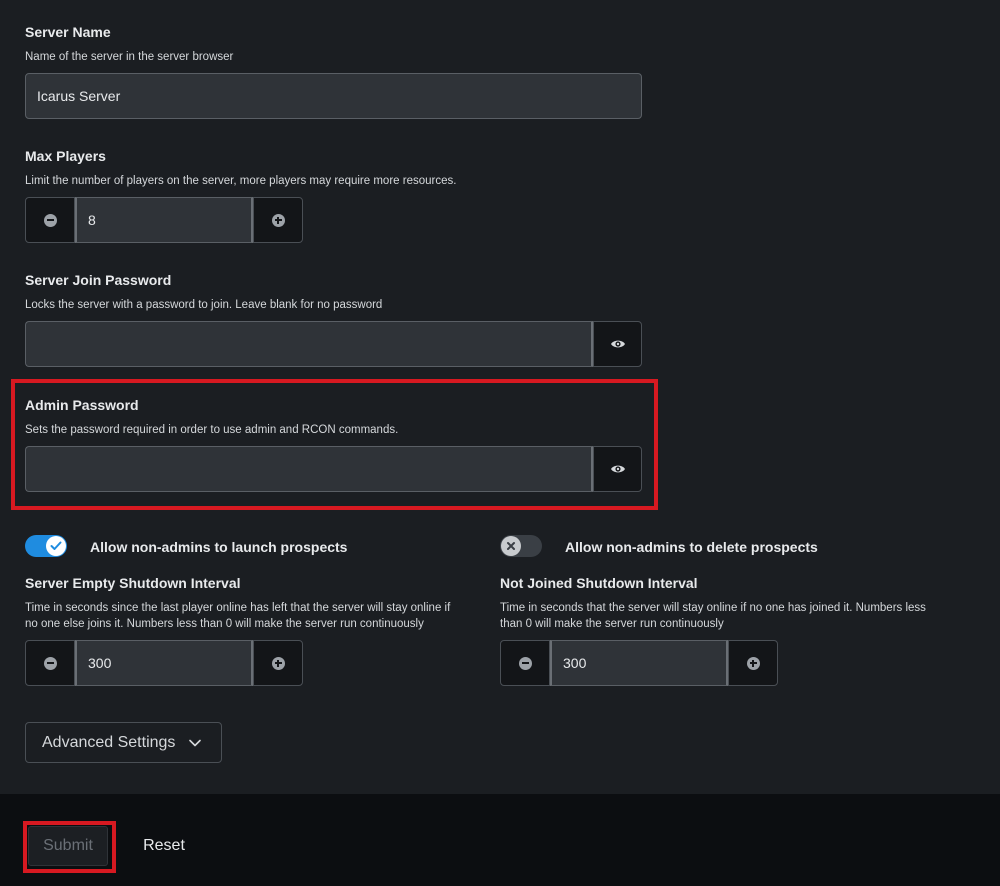 This screenshot has height=886, width=1000. I want to click on empty-shutdown-decrement-button, so click(50, 663).